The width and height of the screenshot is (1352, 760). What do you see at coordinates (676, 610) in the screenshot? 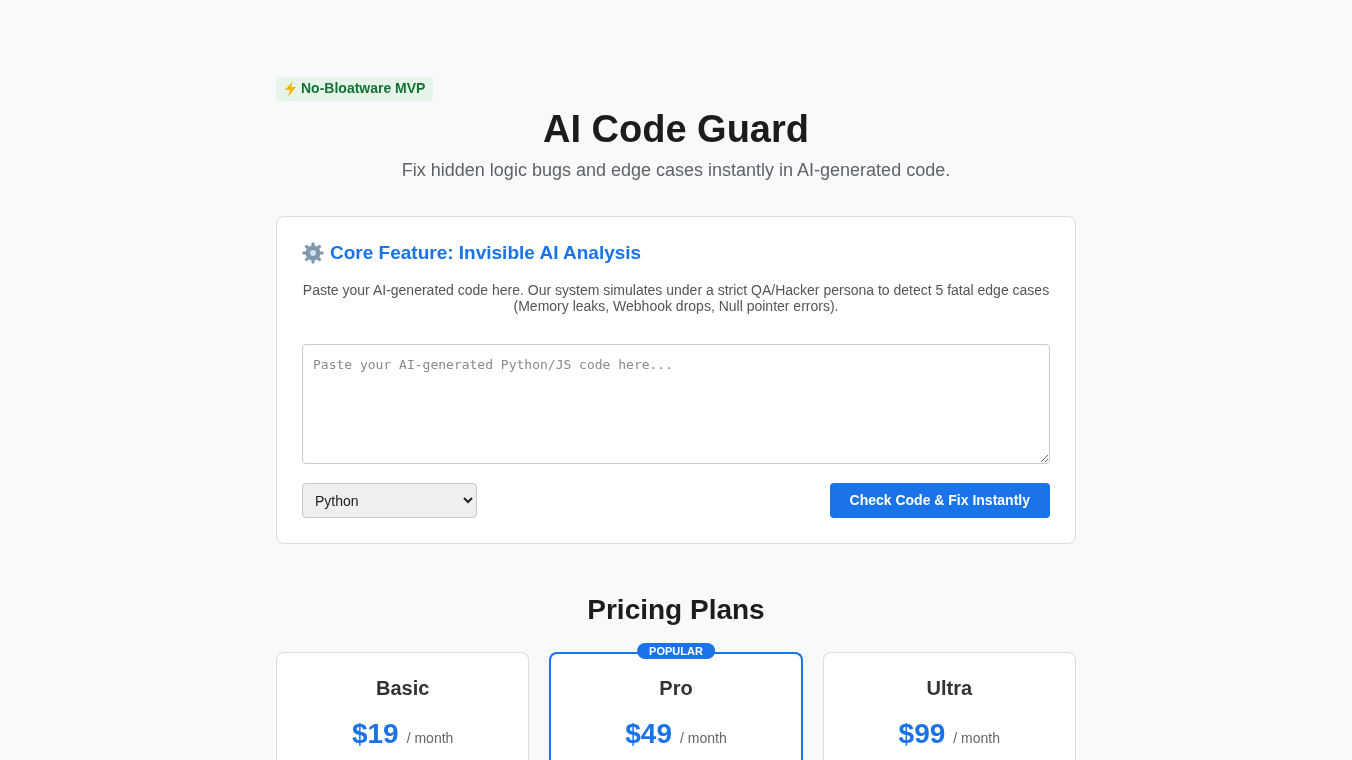
I see `pricing-heading: Pricing Plans` at bounding box center [676, 610].